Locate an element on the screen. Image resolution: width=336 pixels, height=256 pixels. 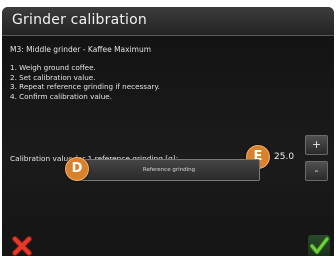
close-x-icon is located at coordinates (22, 246).